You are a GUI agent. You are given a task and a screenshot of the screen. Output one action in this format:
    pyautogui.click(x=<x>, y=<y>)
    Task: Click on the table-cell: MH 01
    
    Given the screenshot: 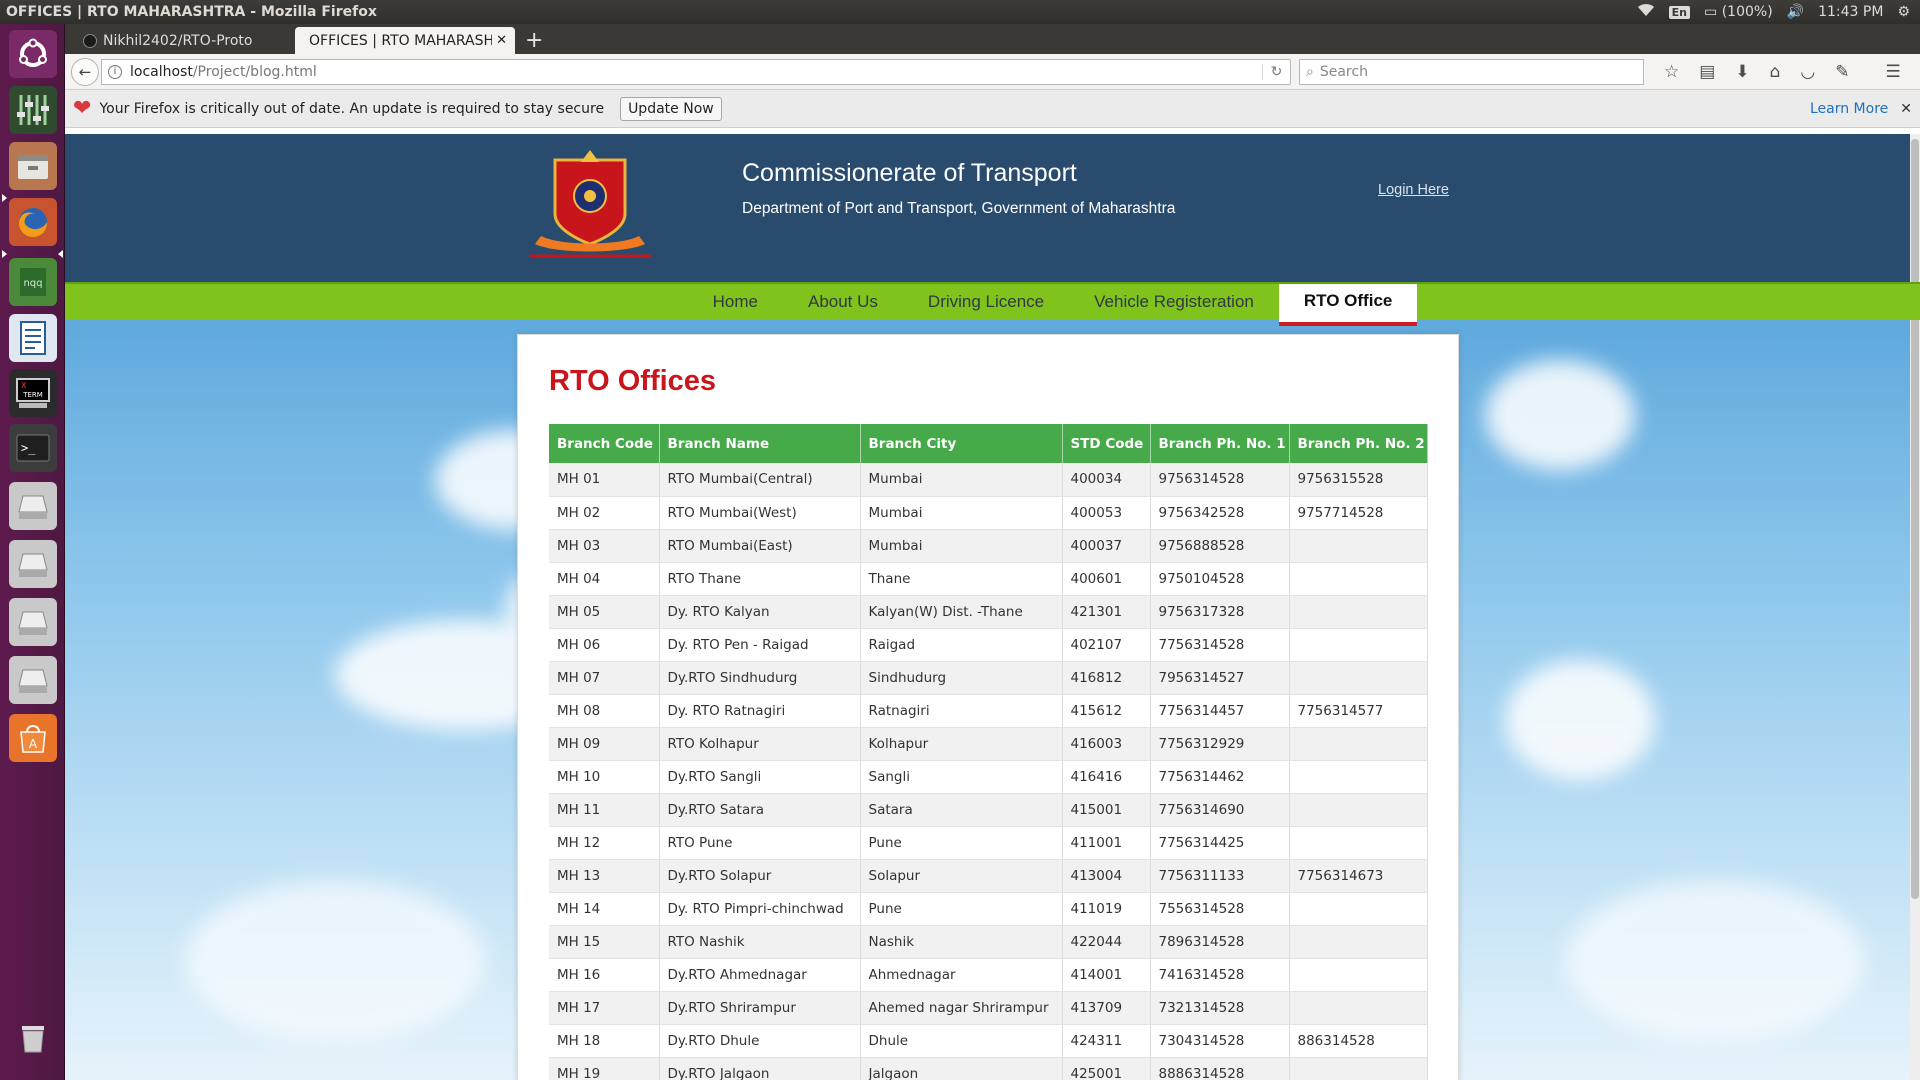 What is the action you would take?
    pyautogui.click(x=604, y=480)
    